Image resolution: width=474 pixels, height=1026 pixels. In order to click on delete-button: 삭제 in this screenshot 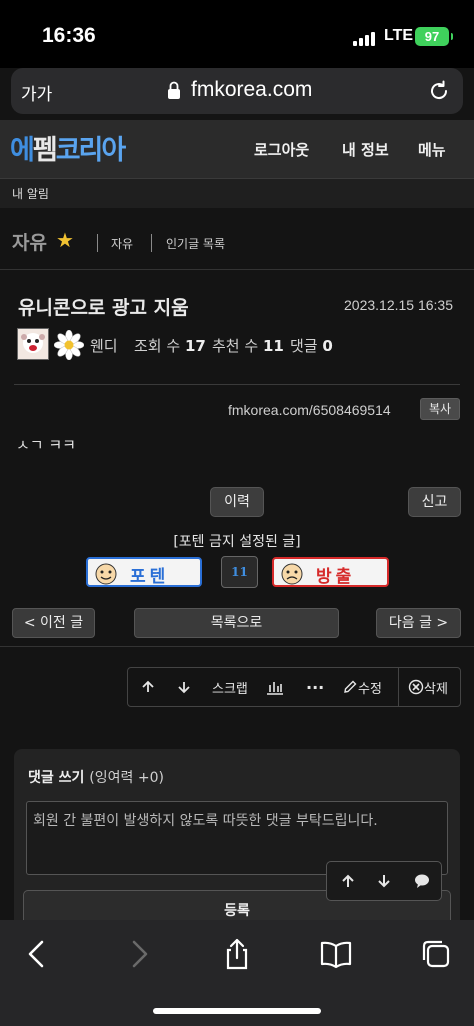, I will do `click(428, 687)`.